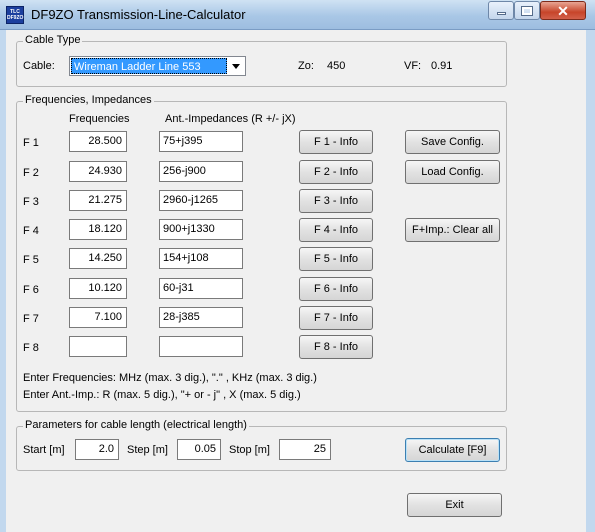  I want to click on impedances-column-header: Ant.-Impedances (R +/- jX), so click(230, 119).